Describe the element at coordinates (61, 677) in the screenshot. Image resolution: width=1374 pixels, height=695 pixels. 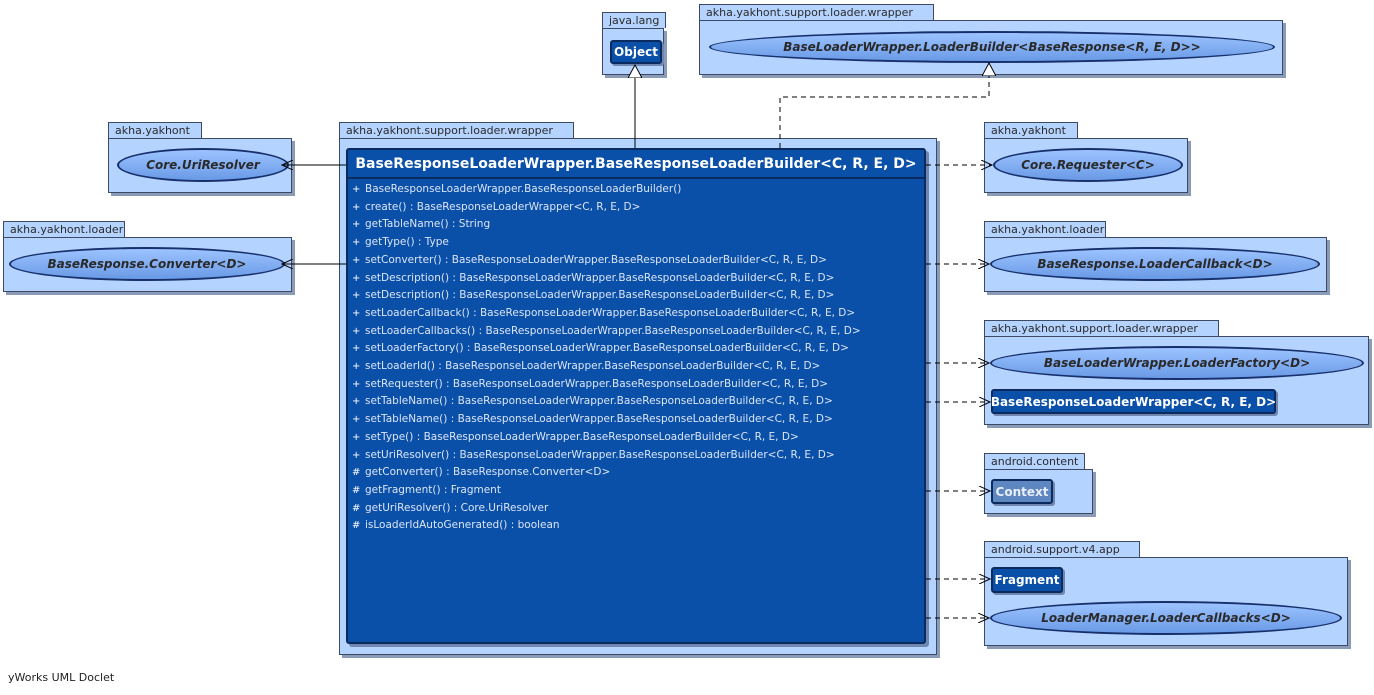
I see `footer-credit: yWorks UML Doclet` at that location.